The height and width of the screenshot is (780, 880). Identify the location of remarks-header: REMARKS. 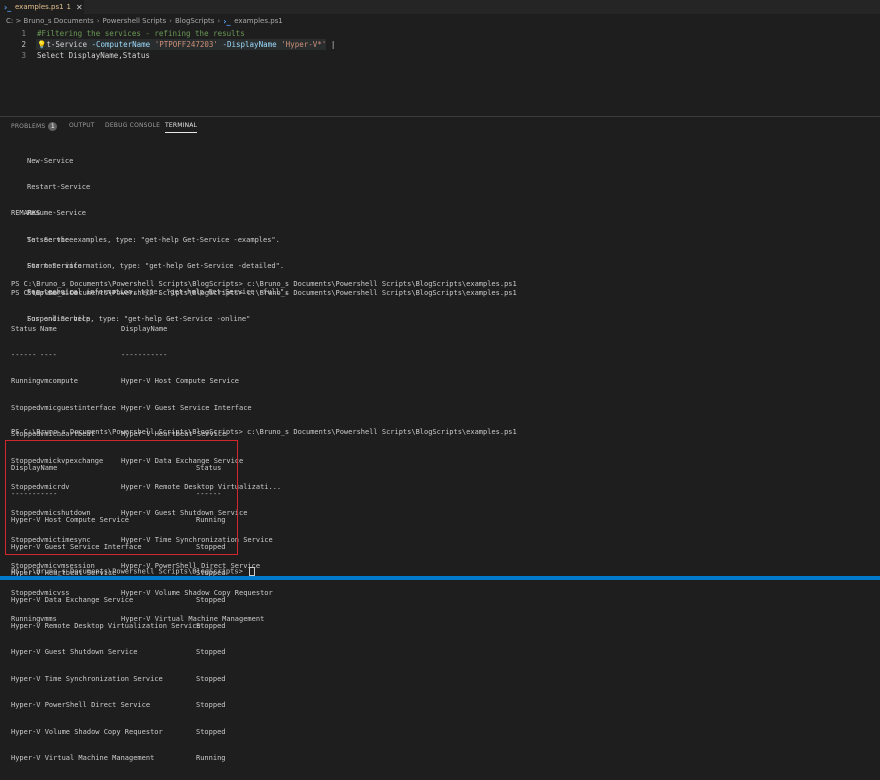
(26, 213).